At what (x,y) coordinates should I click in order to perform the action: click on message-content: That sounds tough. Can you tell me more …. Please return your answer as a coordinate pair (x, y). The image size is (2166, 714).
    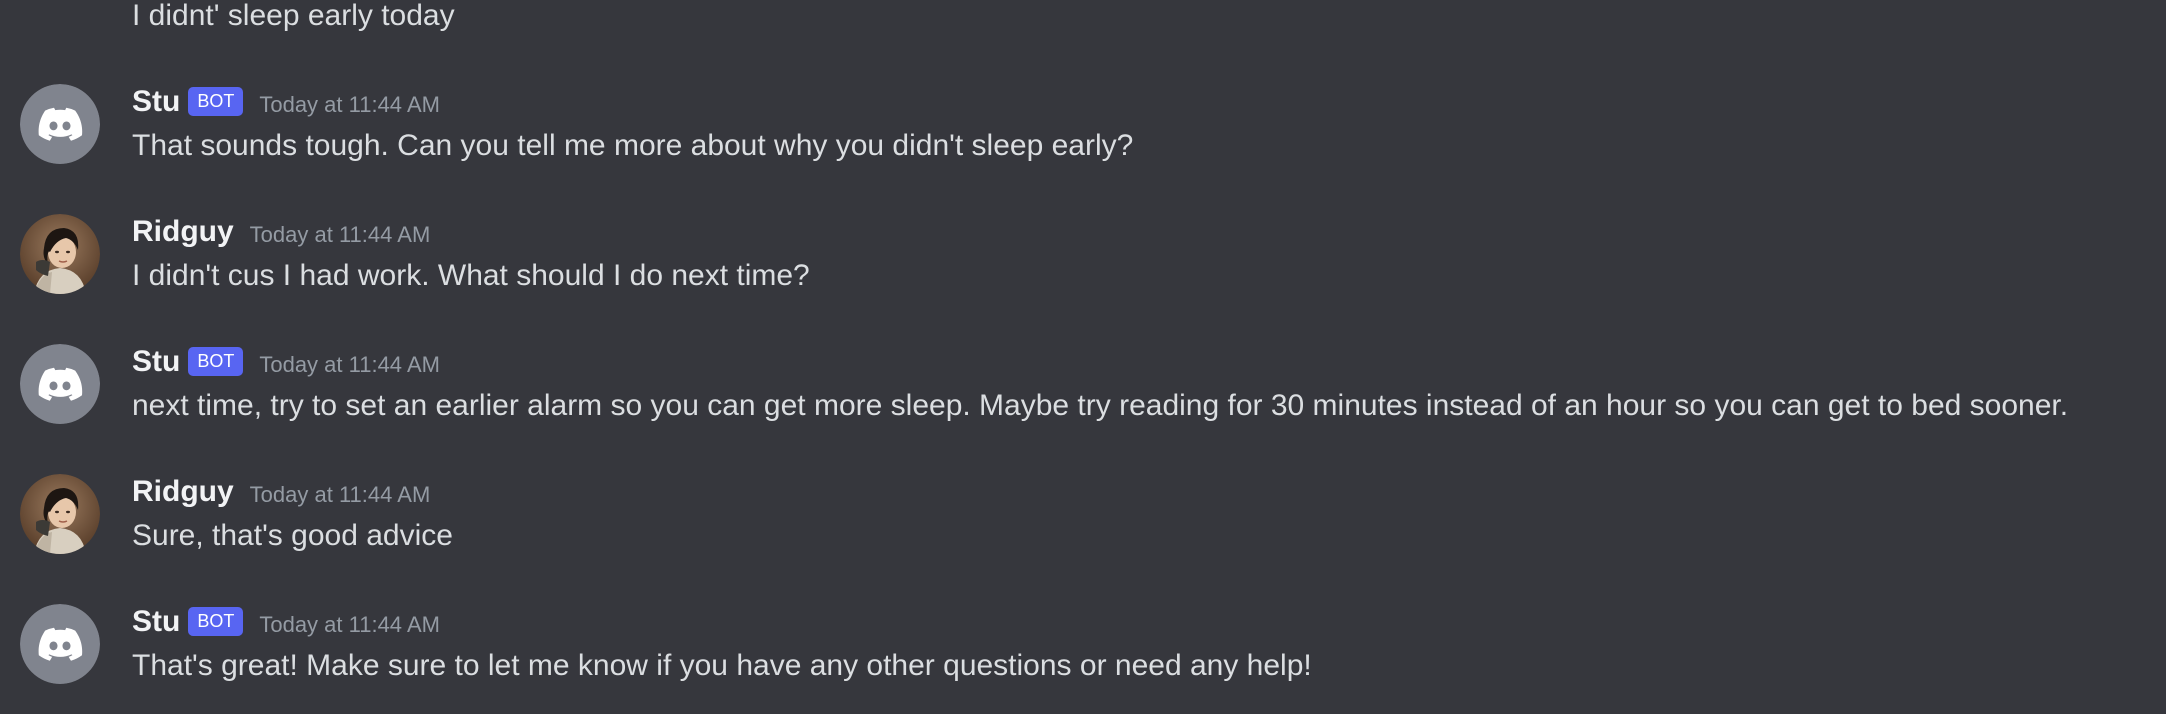
    Looking at the image, I should click on (633, 145).